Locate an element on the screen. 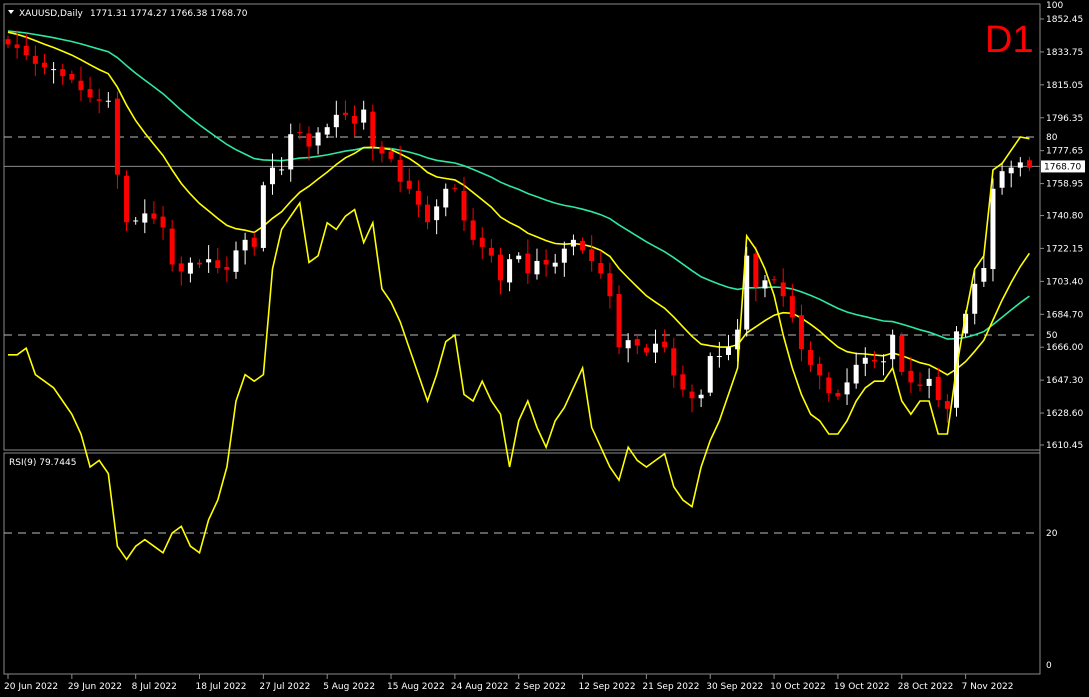 This screenshot has height=697, width=1089. rsi-title: RSI(9) 79.7445 is located at coordinates (42, 463).